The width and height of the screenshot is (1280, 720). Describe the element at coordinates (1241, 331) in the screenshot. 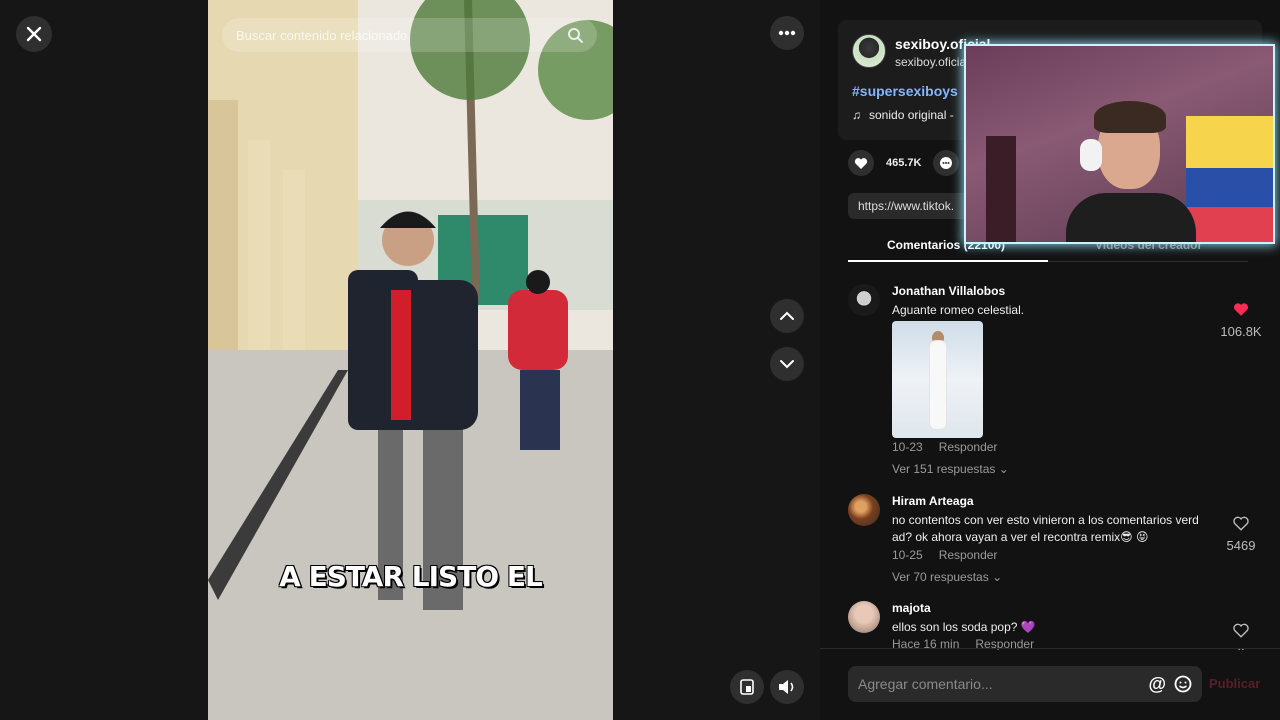

I see `comment-like-count: 106.8K` at that location.